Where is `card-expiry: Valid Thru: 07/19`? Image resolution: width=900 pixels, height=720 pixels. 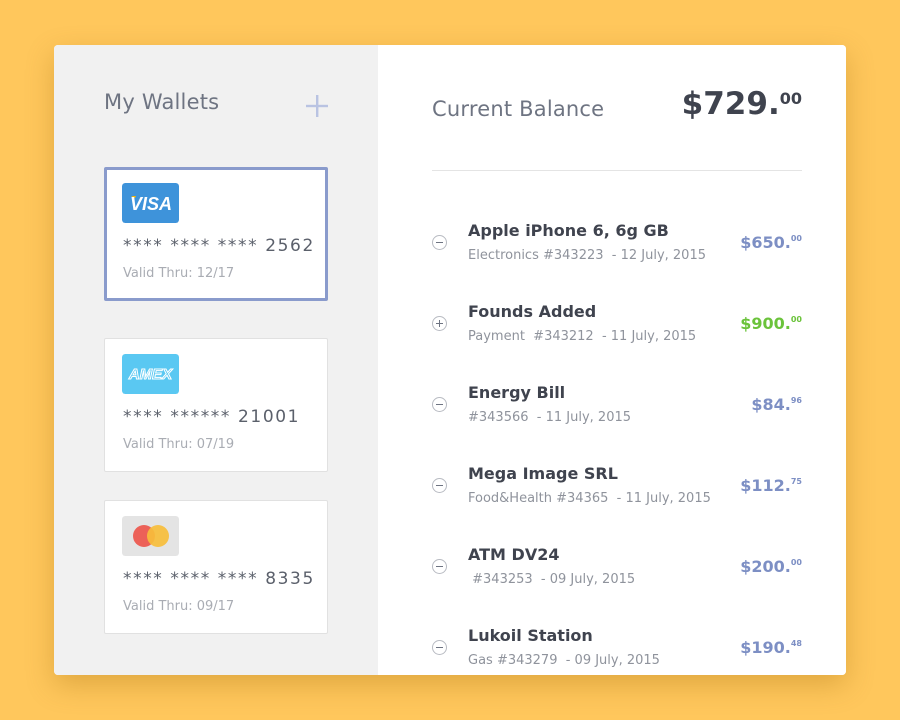 card-expiry: Valid Thru: 07/19 is located at coordinates (179, 444).